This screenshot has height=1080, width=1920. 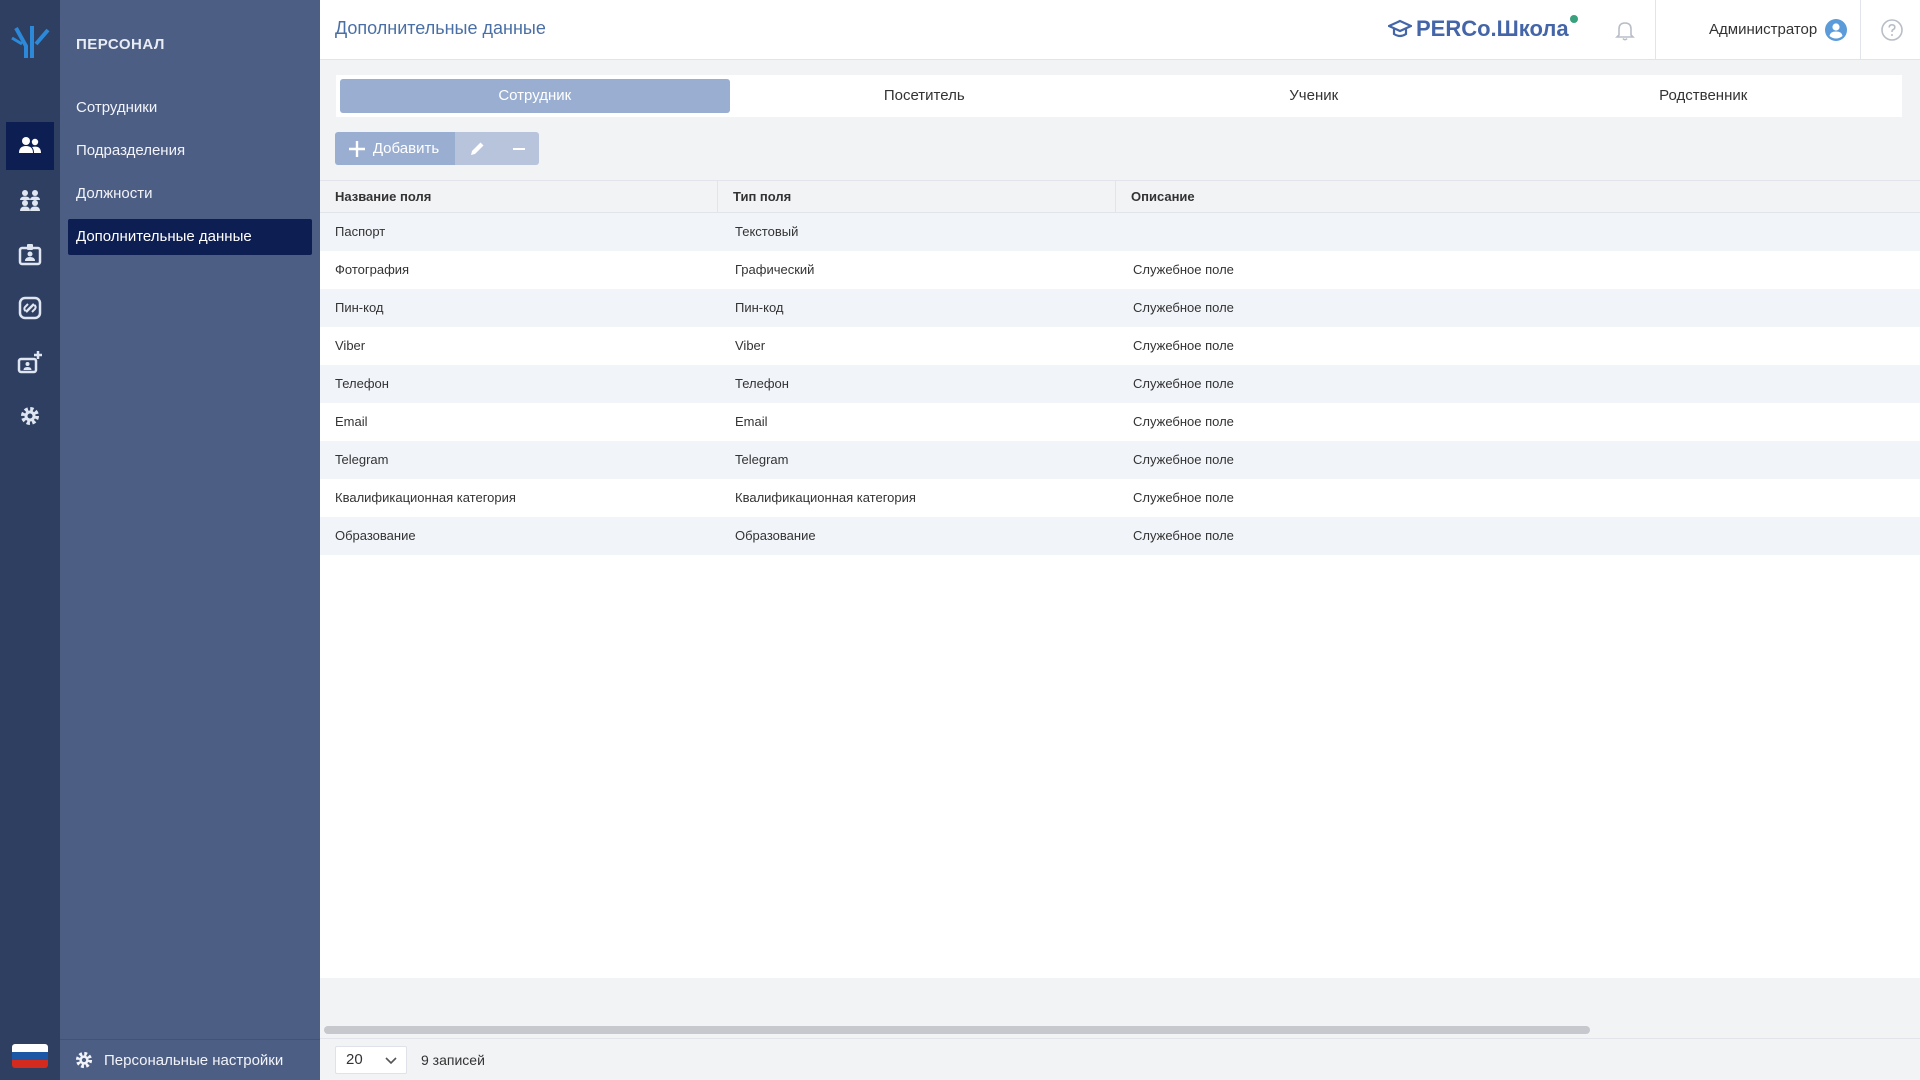 I want to click on page-size-value: 20, so click(x=354, y=1059).